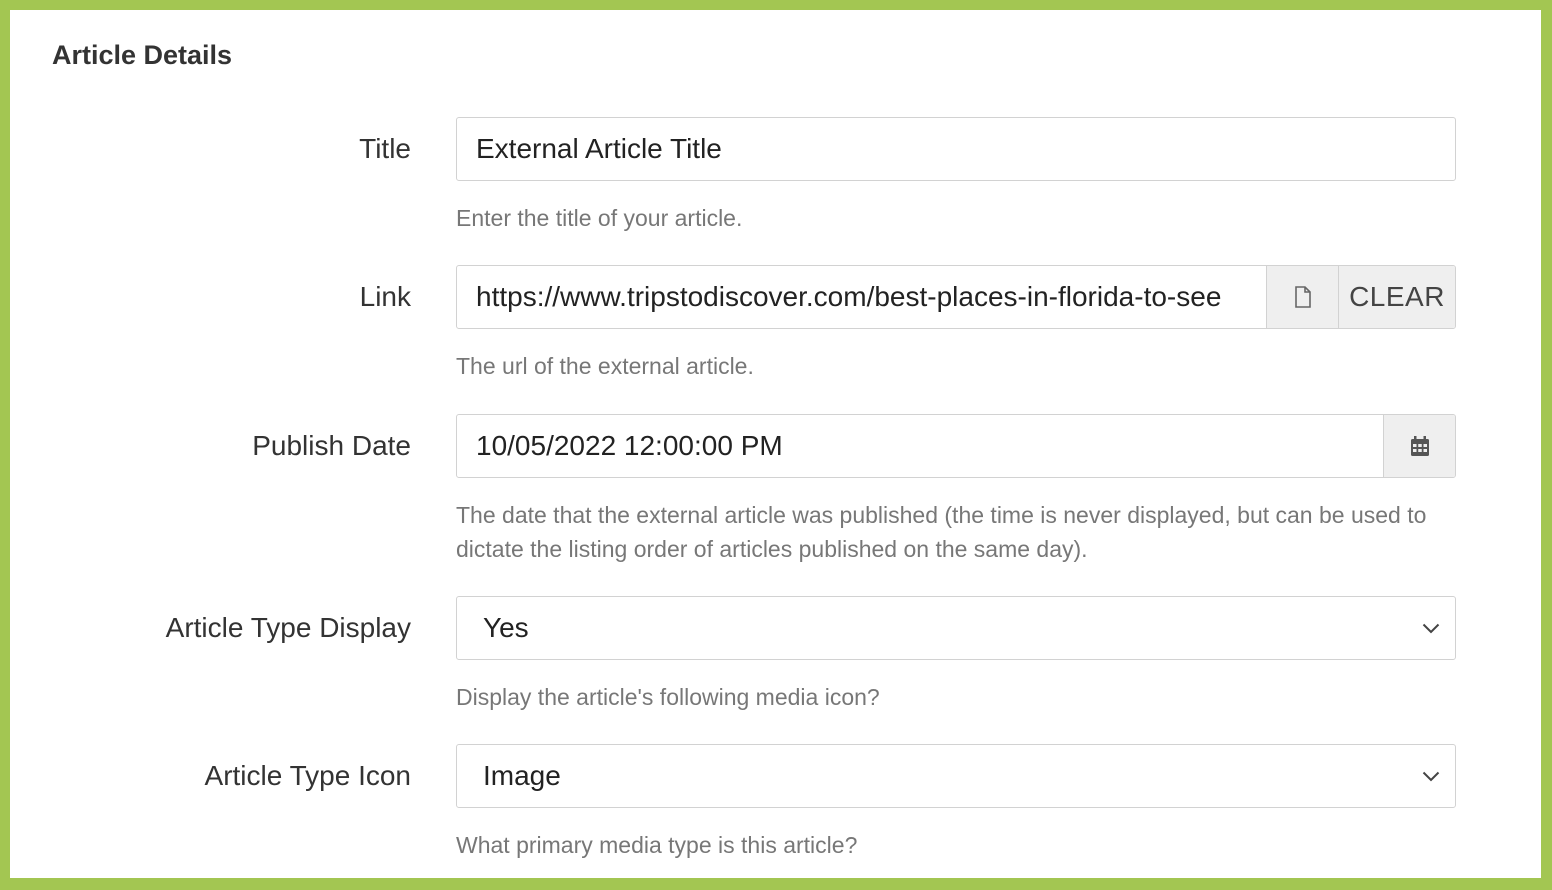 The width and height of the screenshot is (1552, 890). Describe the element at coordinates (307, 775) in the screenshot. I see `article-type-icon-label: Article Type Icon` at that location.